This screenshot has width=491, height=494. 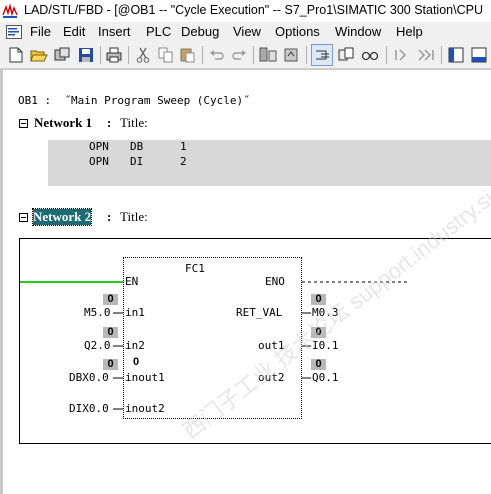 What do you see at coordinates (89, 408) in the screenshot?
I see `operand-inout2: DIX0.0` at bounding box center [89, 408].